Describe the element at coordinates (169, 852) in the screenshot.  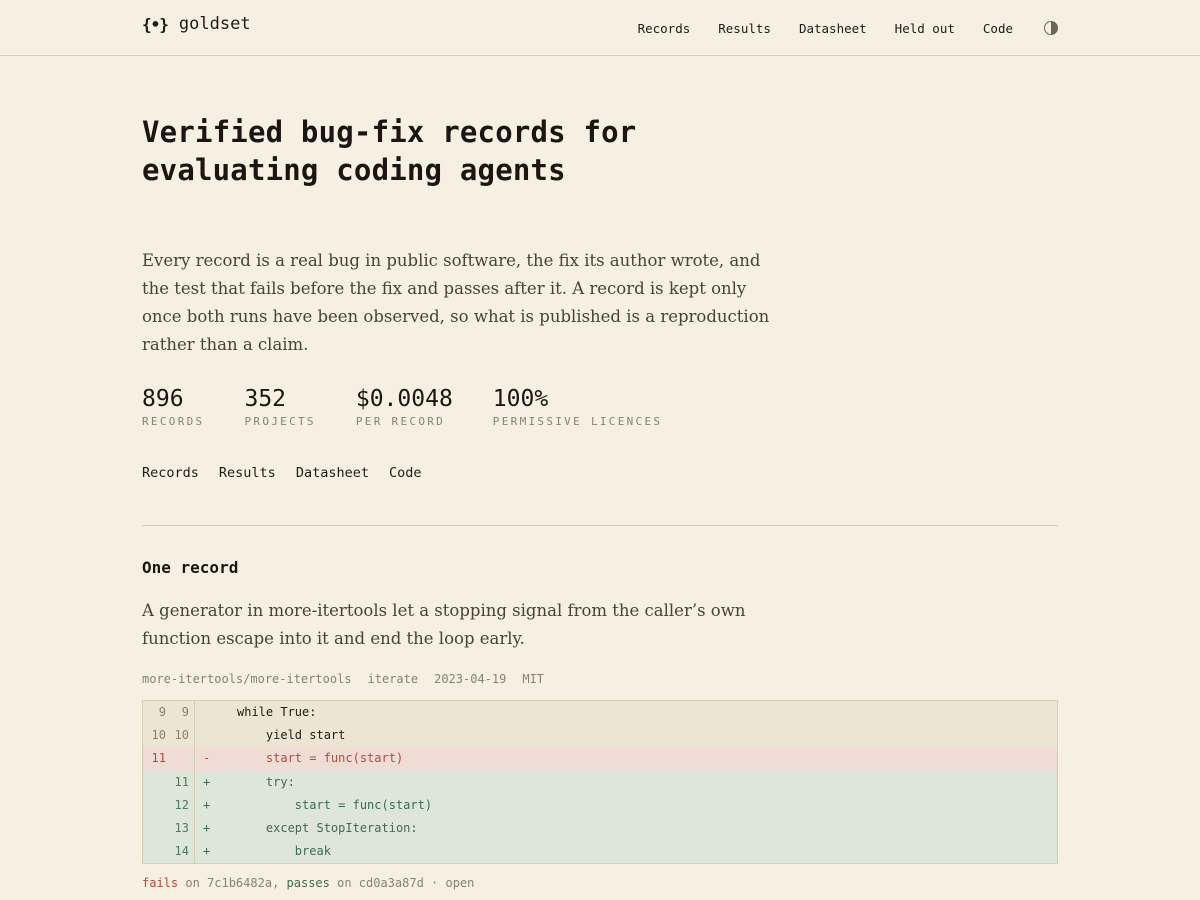
I see `line-numbers: 14` at that location.